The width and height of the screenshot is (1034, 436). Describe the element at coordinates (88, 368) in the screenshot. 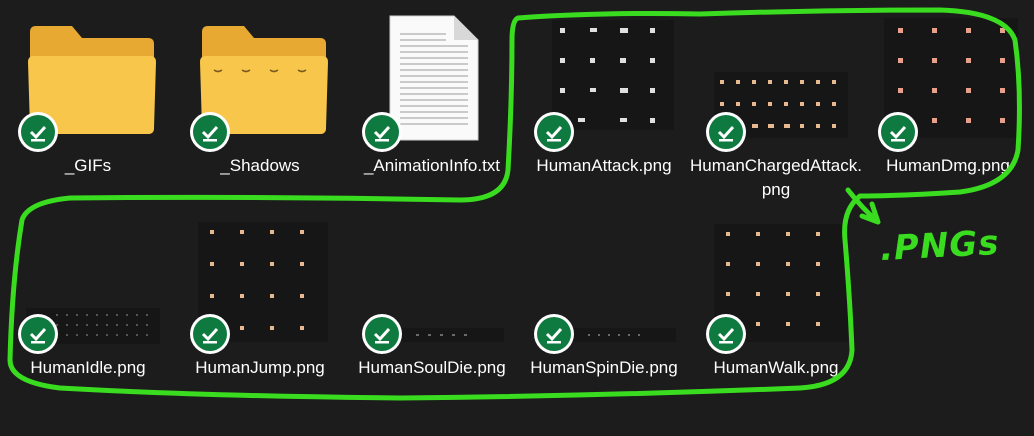

I see `file-name: HumanIdle.png` at that location.